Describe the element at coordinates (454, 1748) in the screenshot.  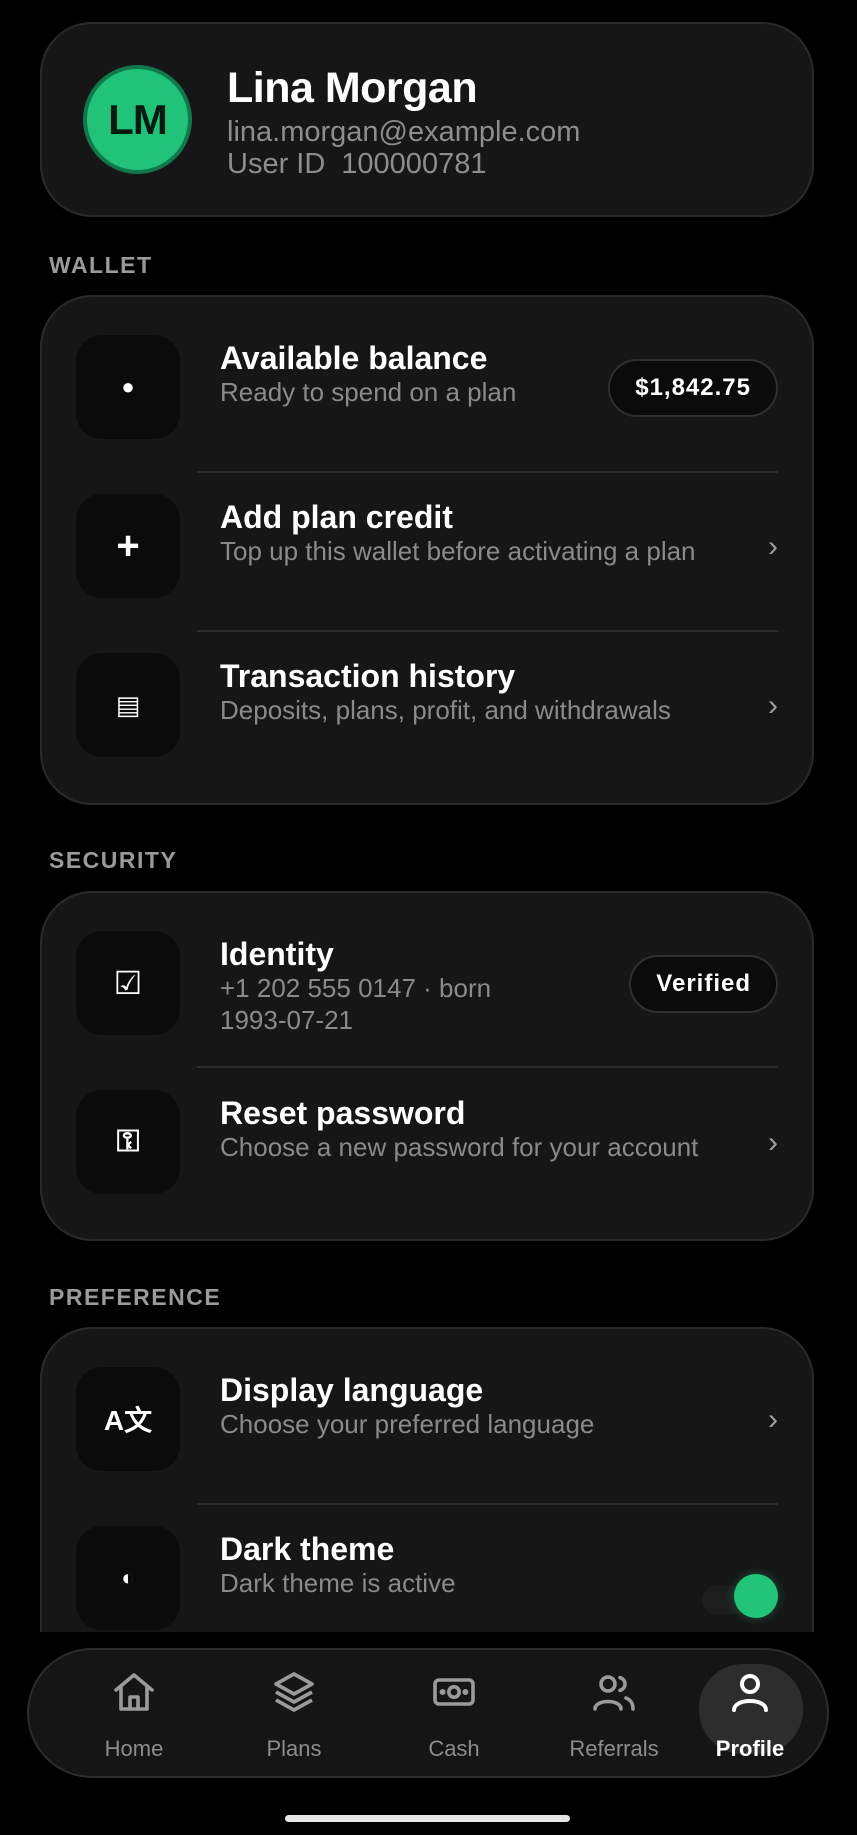
I see `nav-label: Cash` at that location.